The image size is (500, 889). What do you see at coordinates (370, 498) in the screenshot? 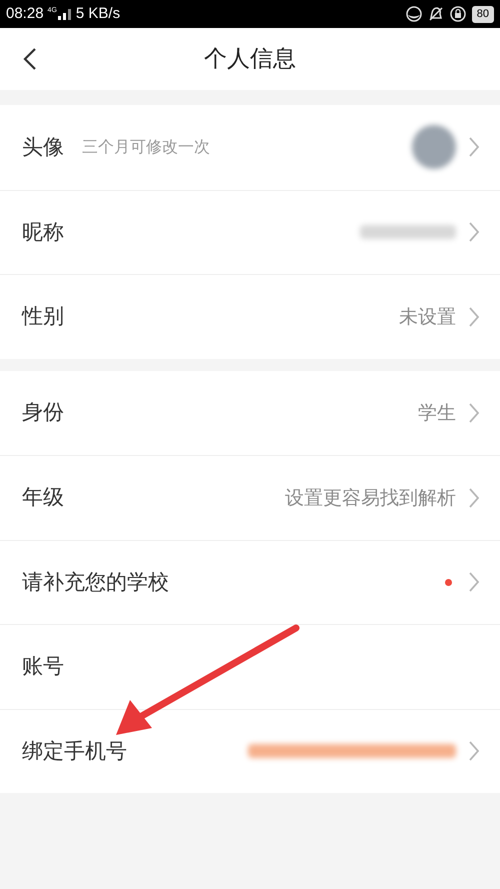
I see `row-value: 设置更容易找到解析` at bounding box center [370, 498].